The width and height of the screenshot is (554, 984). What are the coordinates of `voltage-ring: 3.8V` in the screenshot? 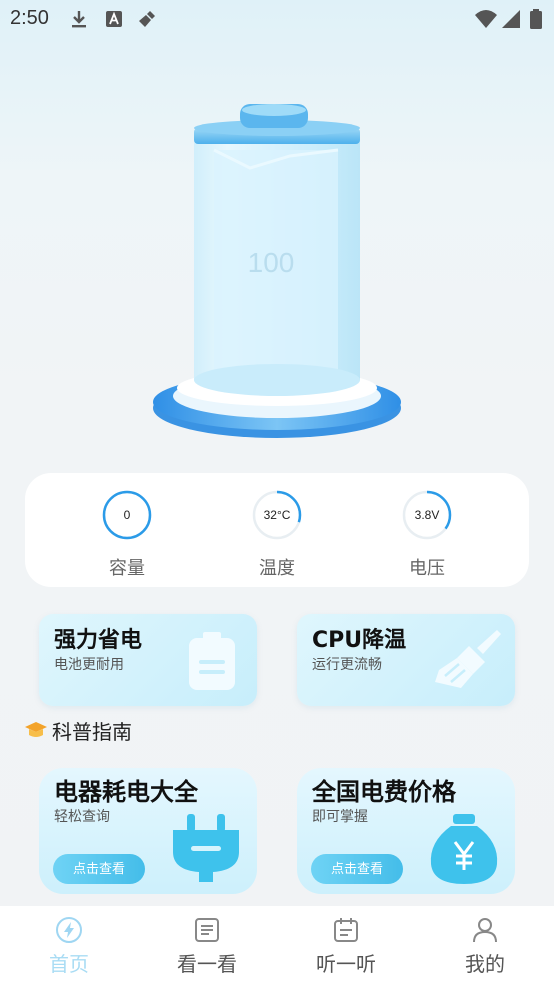 It's located at (427, 515).